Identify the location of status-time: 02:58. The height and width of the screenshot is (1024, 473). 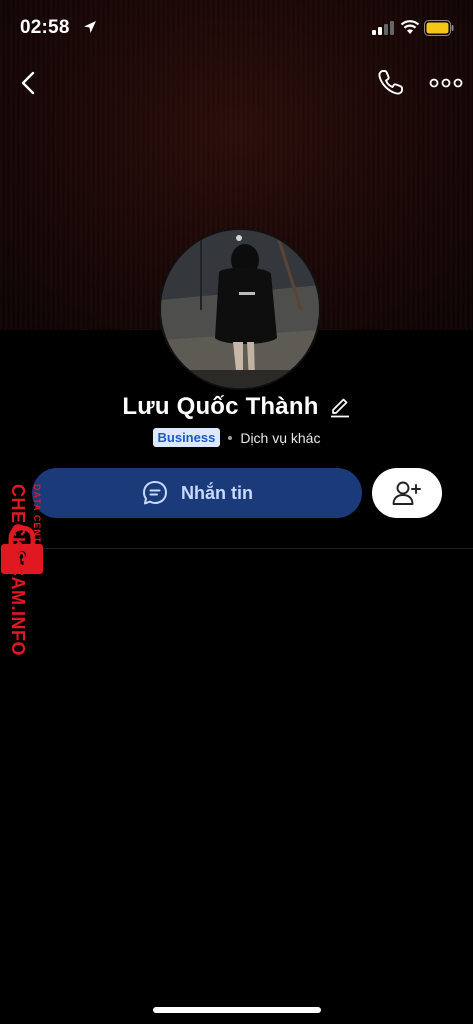
(45, 27).